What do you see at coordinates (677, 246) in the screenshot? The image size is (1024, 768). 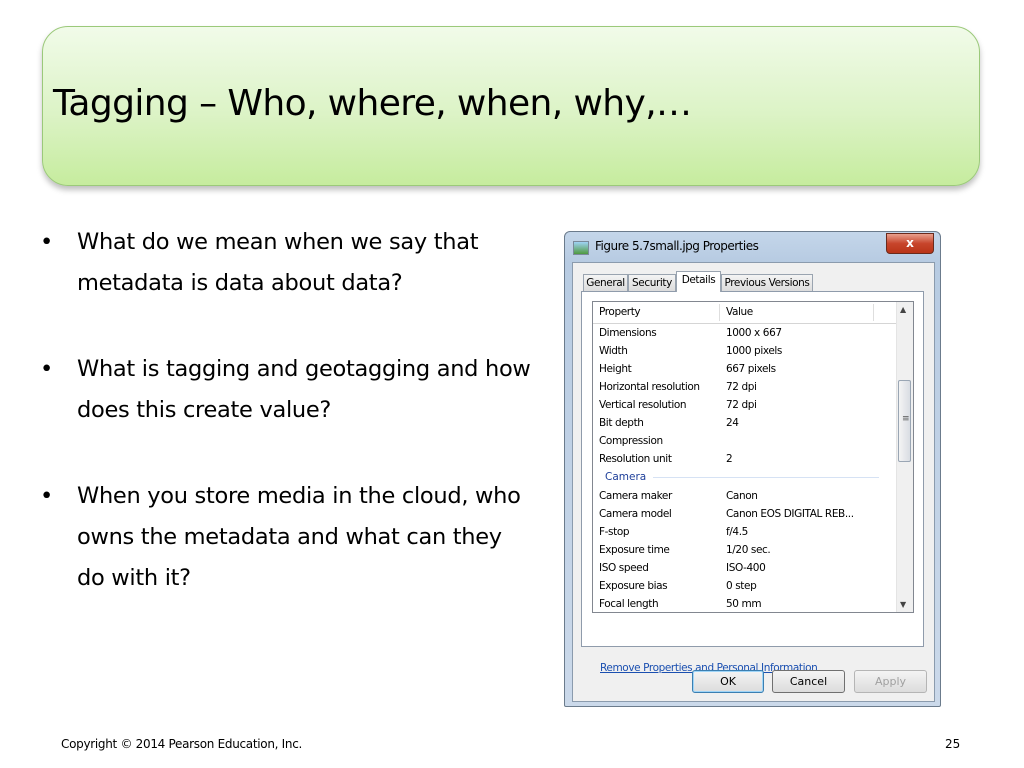 I see `dialog-title: Figure 5.7small.jpg Properties` at bounding box center [677, 246].